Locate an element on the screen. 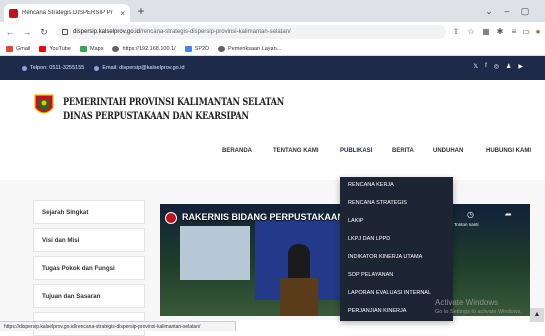 The width and height of the screenshot is (545, 336). sidebar-item-visi-misi: Visi dan Misi is located at coordinates (89, 240).